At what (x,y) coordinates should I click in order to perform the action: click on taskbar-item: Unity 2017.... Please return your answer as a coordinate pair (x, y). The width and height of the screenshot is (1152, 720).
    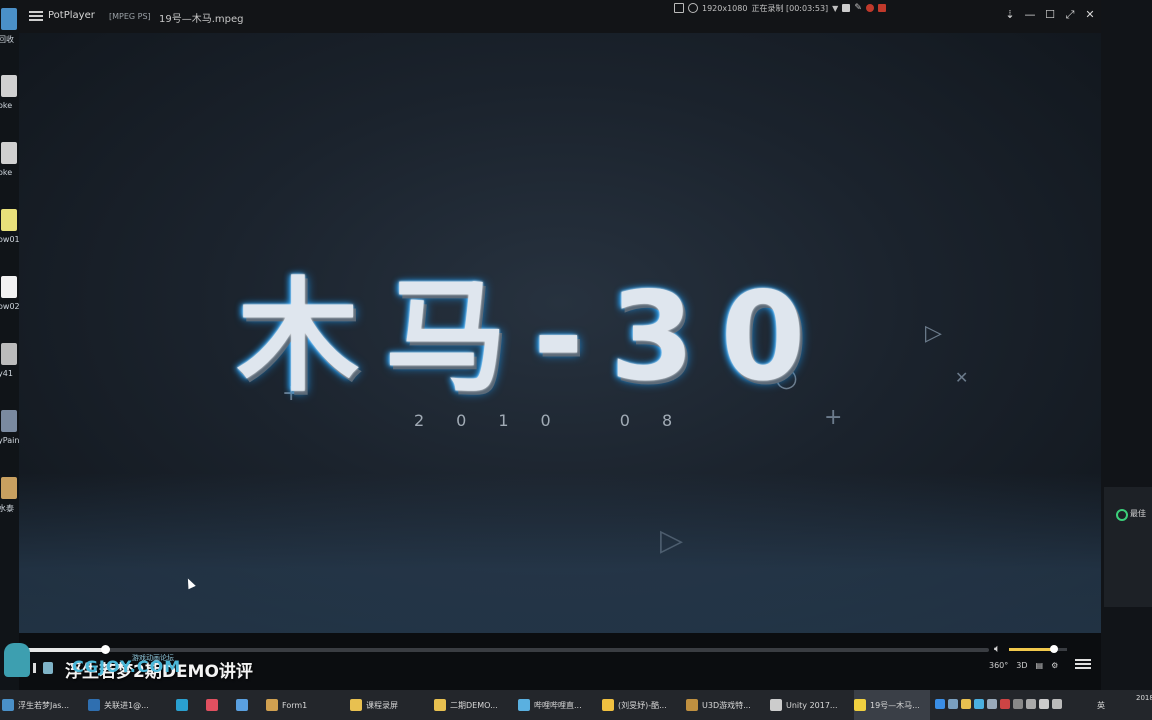
    Looking at the image, I should click on (810, 705).